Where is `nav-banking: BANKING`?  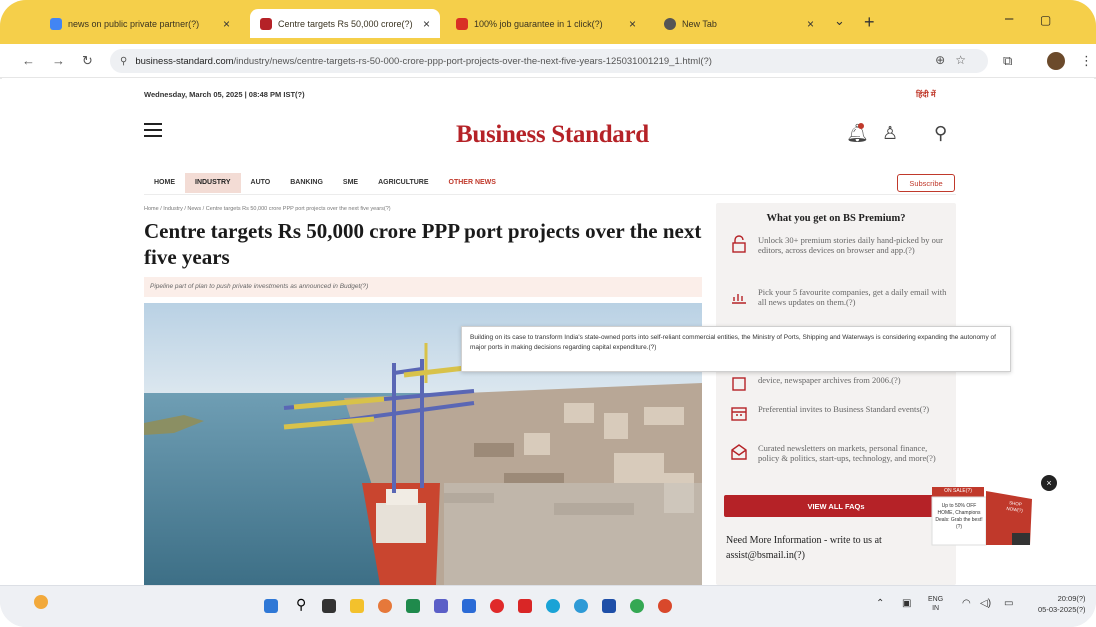 nav-banking: BANKING is located at coordinates (306, 183).